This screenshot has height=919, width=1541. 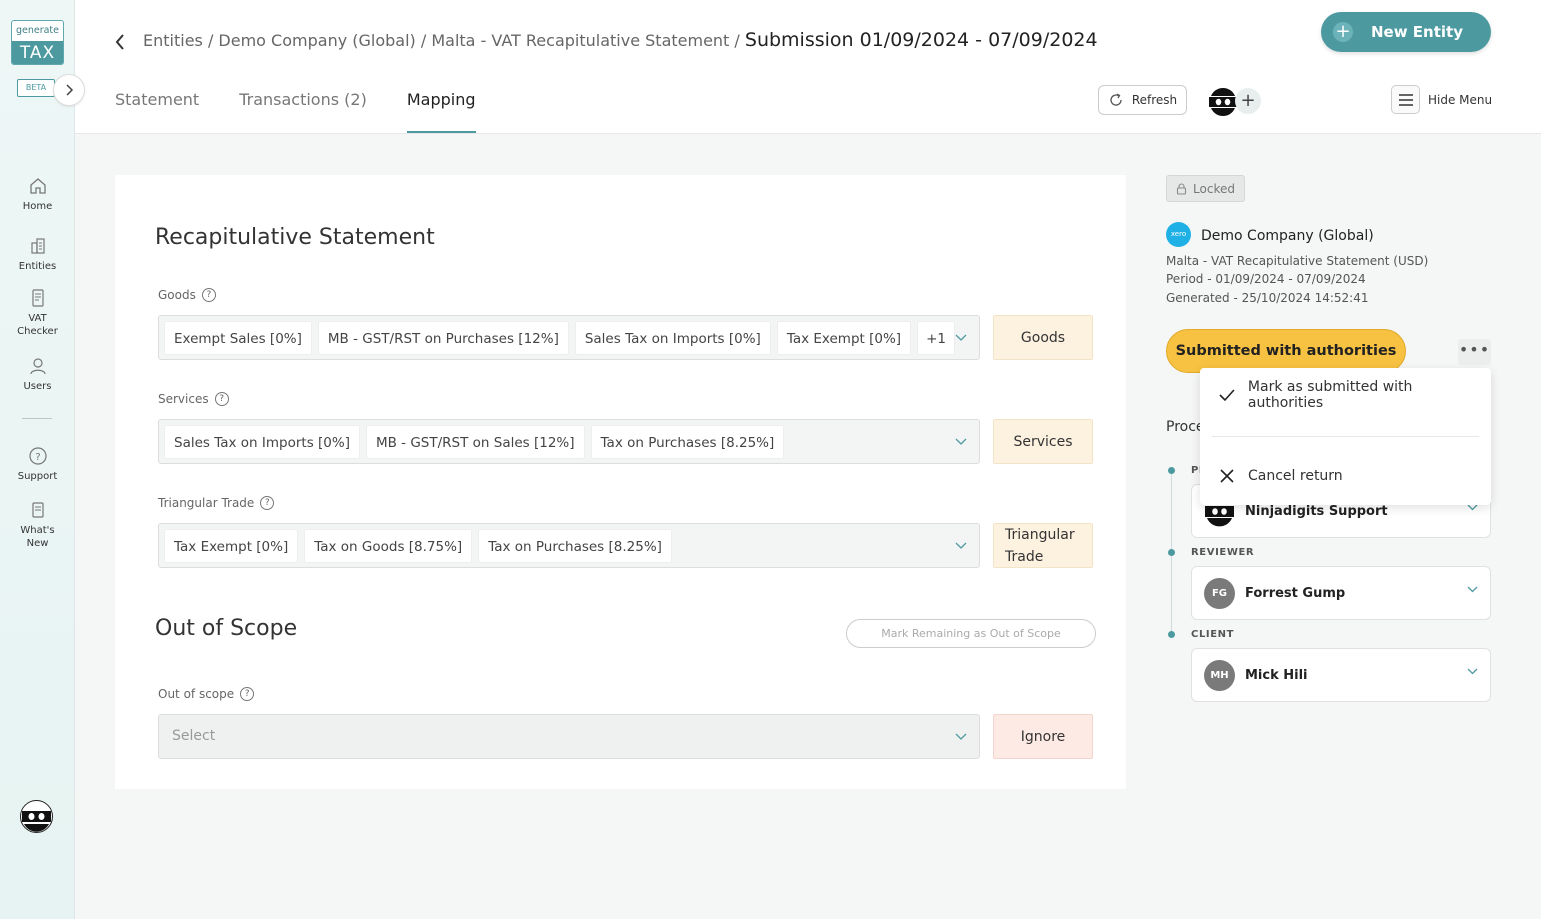 I want to click on refresh-button: Refresh, so click(x=1142, y=100).